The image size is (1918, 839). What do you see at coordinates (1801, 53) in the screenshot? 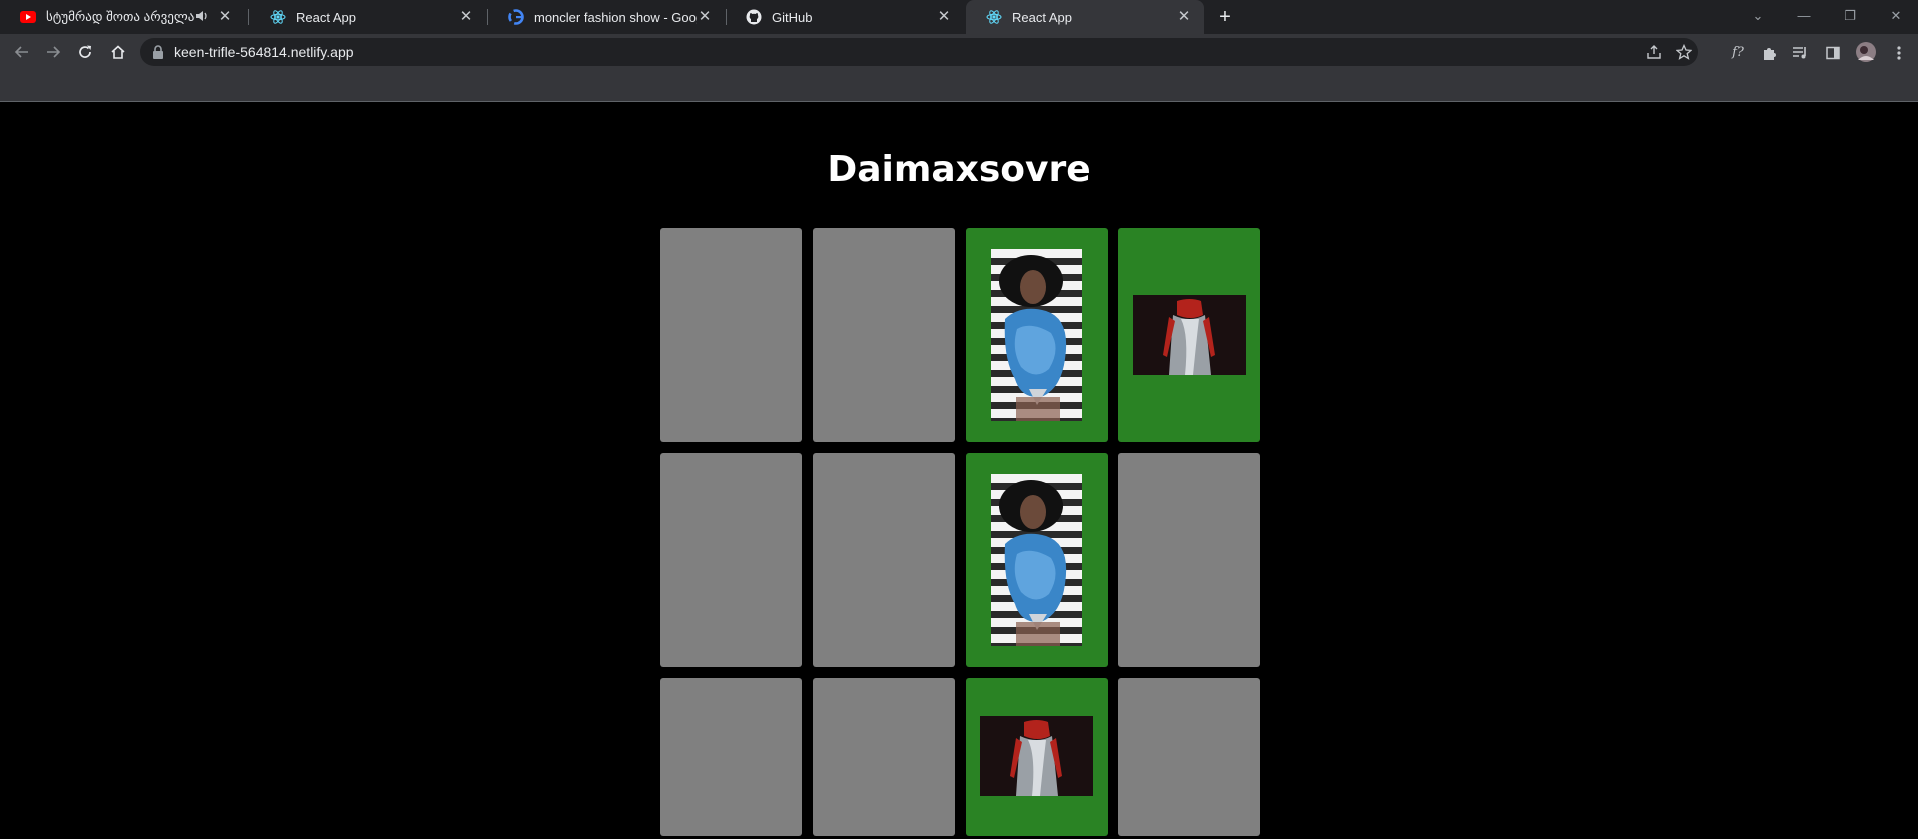
I see `media-queue-icon` at bounding box center [1801, 53].